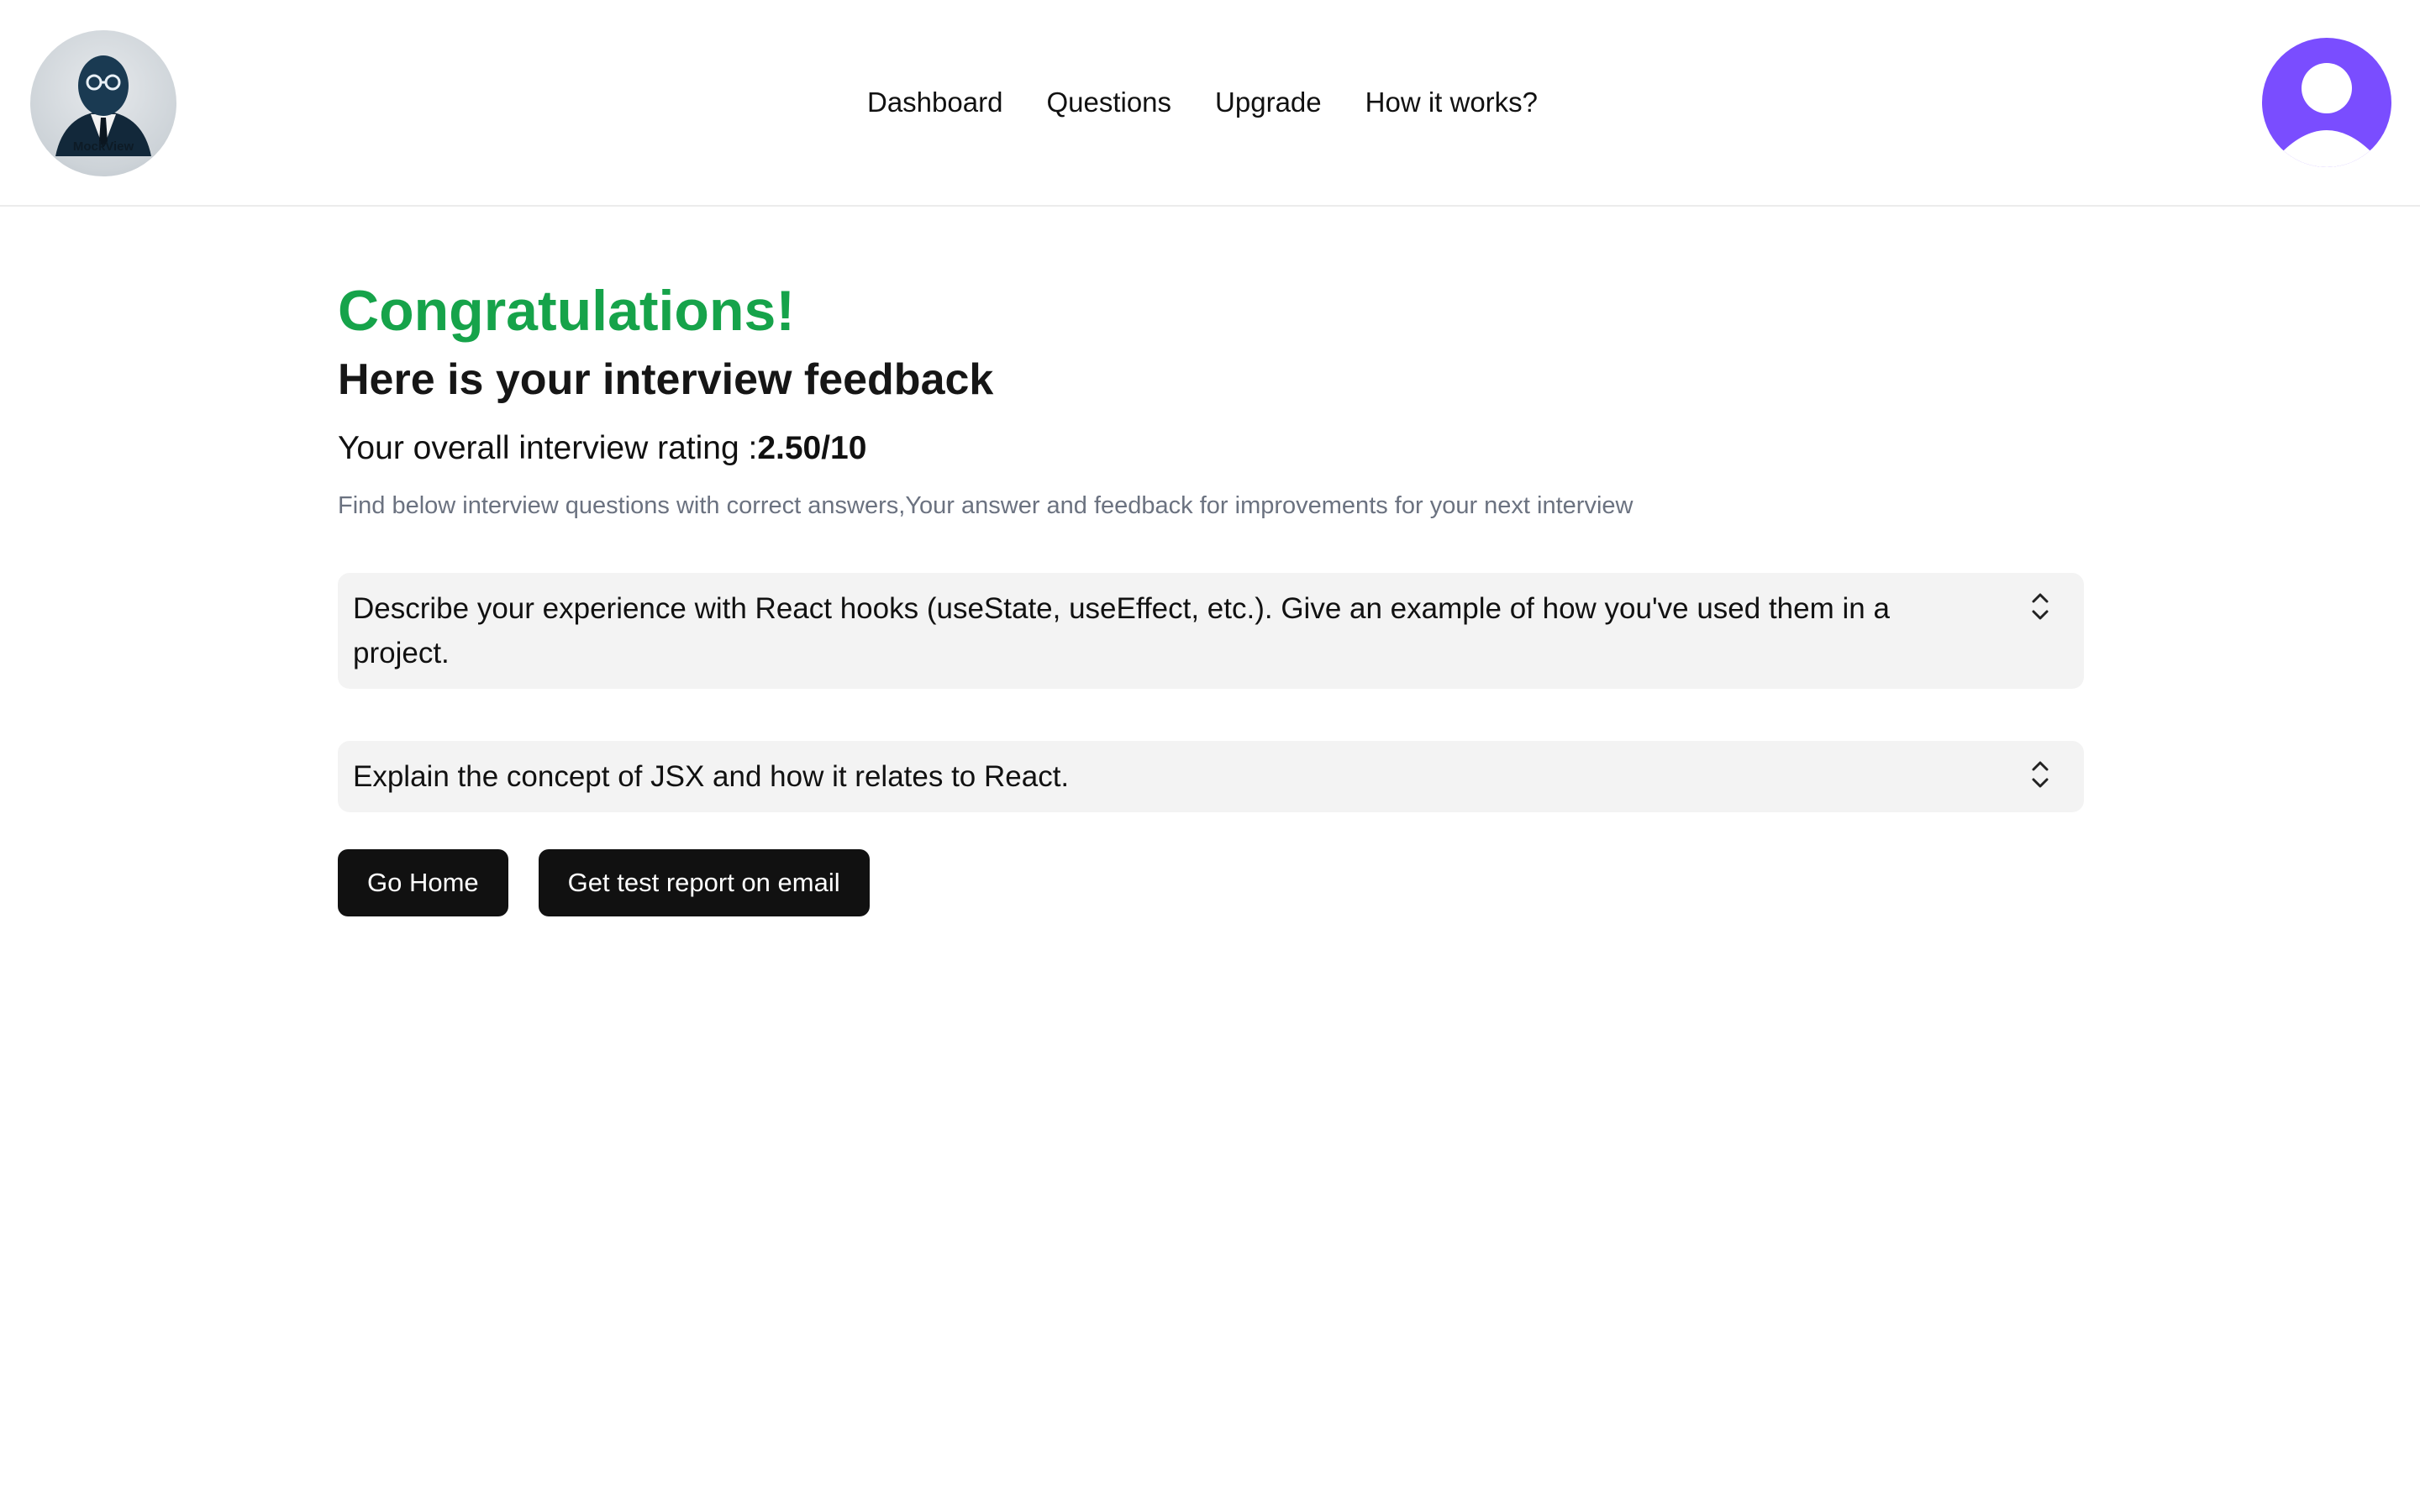 This screenshot has height=1512, width=2420. I want to click on logo-text: MockView, so click(103, 146).